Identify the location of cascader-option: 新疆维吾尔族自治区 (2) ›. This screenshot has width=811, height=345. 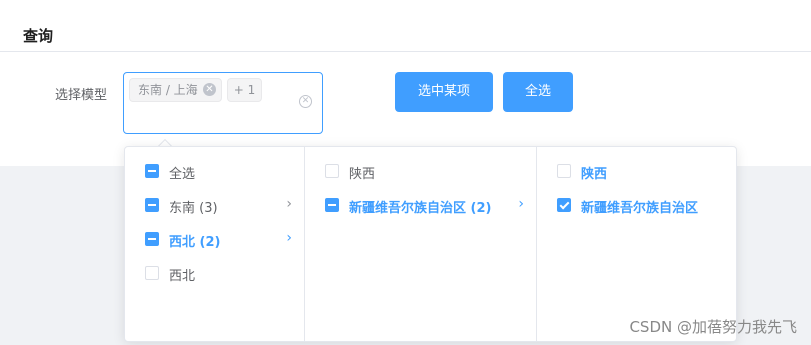
(420, 205).